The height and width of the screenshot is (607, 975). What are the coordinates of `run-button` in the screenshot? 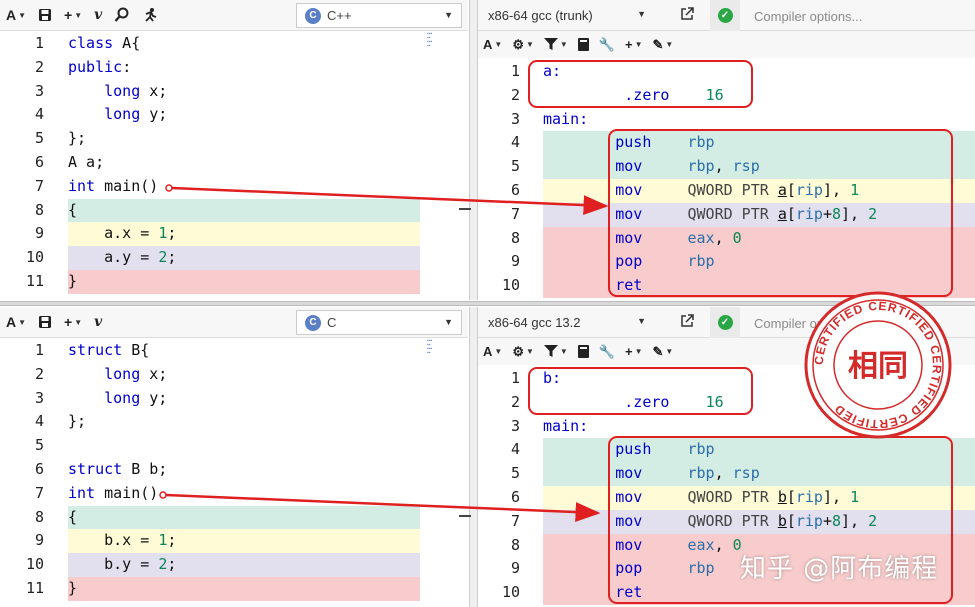 It's located at (150, 15).